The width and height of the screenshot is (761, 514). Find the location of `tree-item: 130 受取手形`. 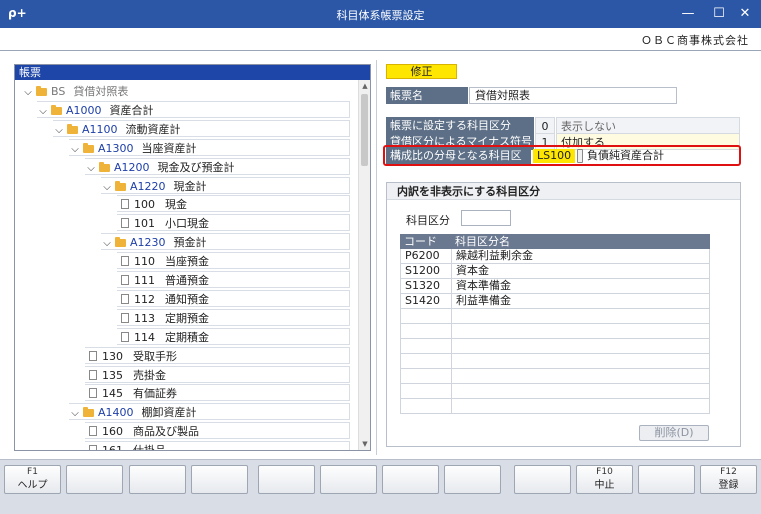

tree-item: 130 受取手形 is located at coordinates (217, 355).